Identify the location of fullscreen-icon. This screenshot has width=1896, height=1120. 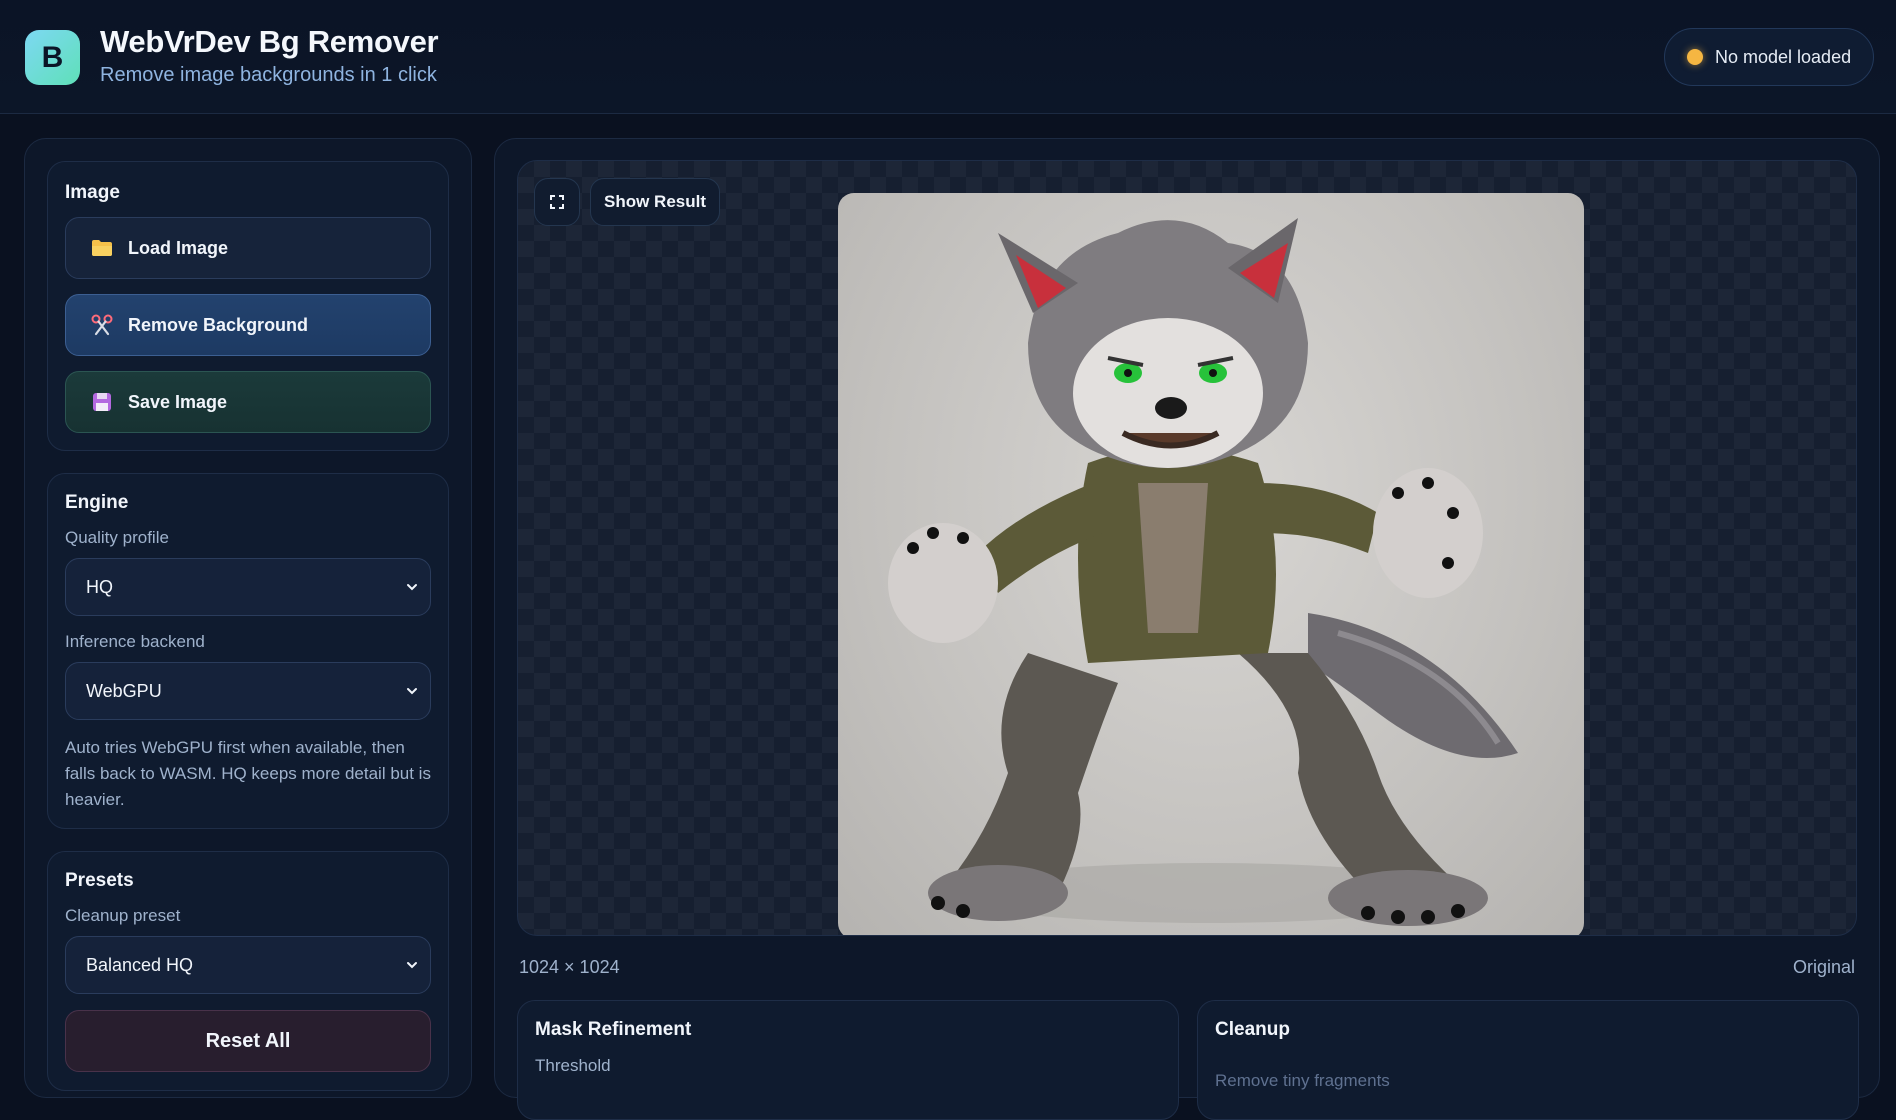
(557, 202).